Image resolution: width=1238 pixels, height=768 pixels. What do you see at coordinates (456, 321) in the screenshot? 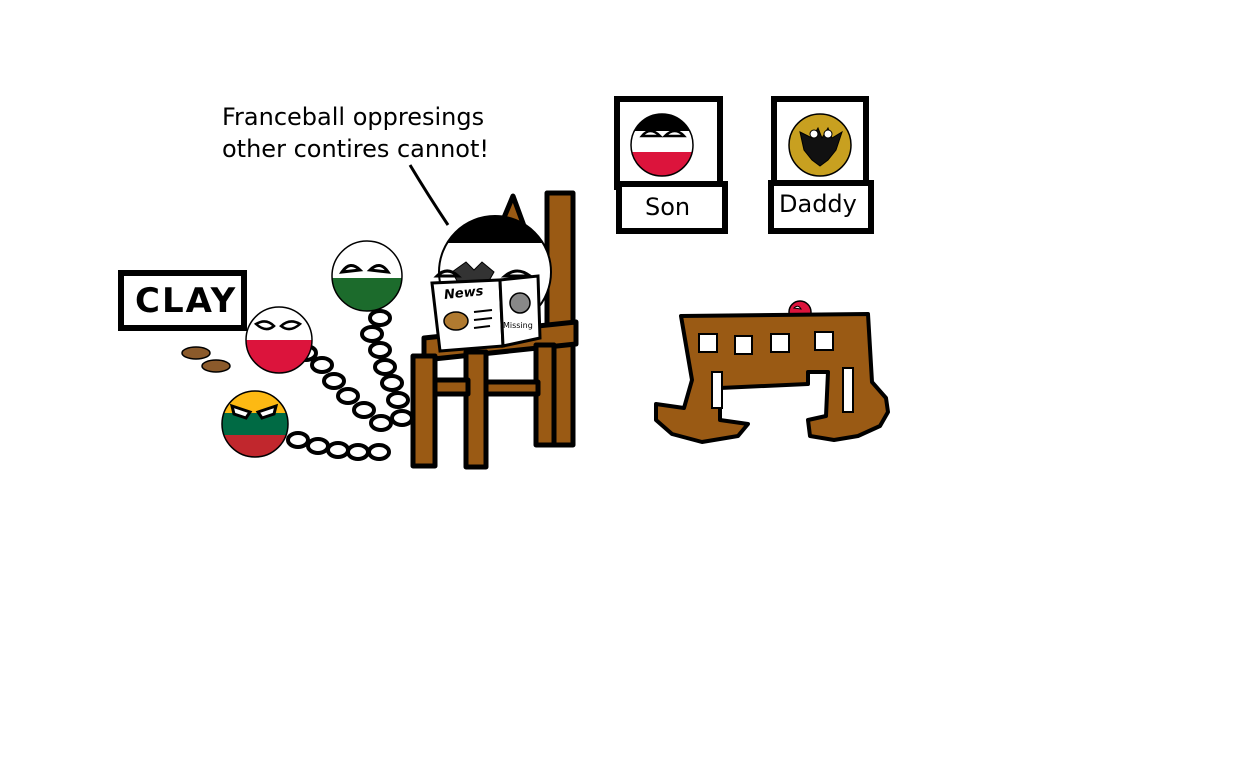
I see `potato-picture` at bounding box center [456, 321].